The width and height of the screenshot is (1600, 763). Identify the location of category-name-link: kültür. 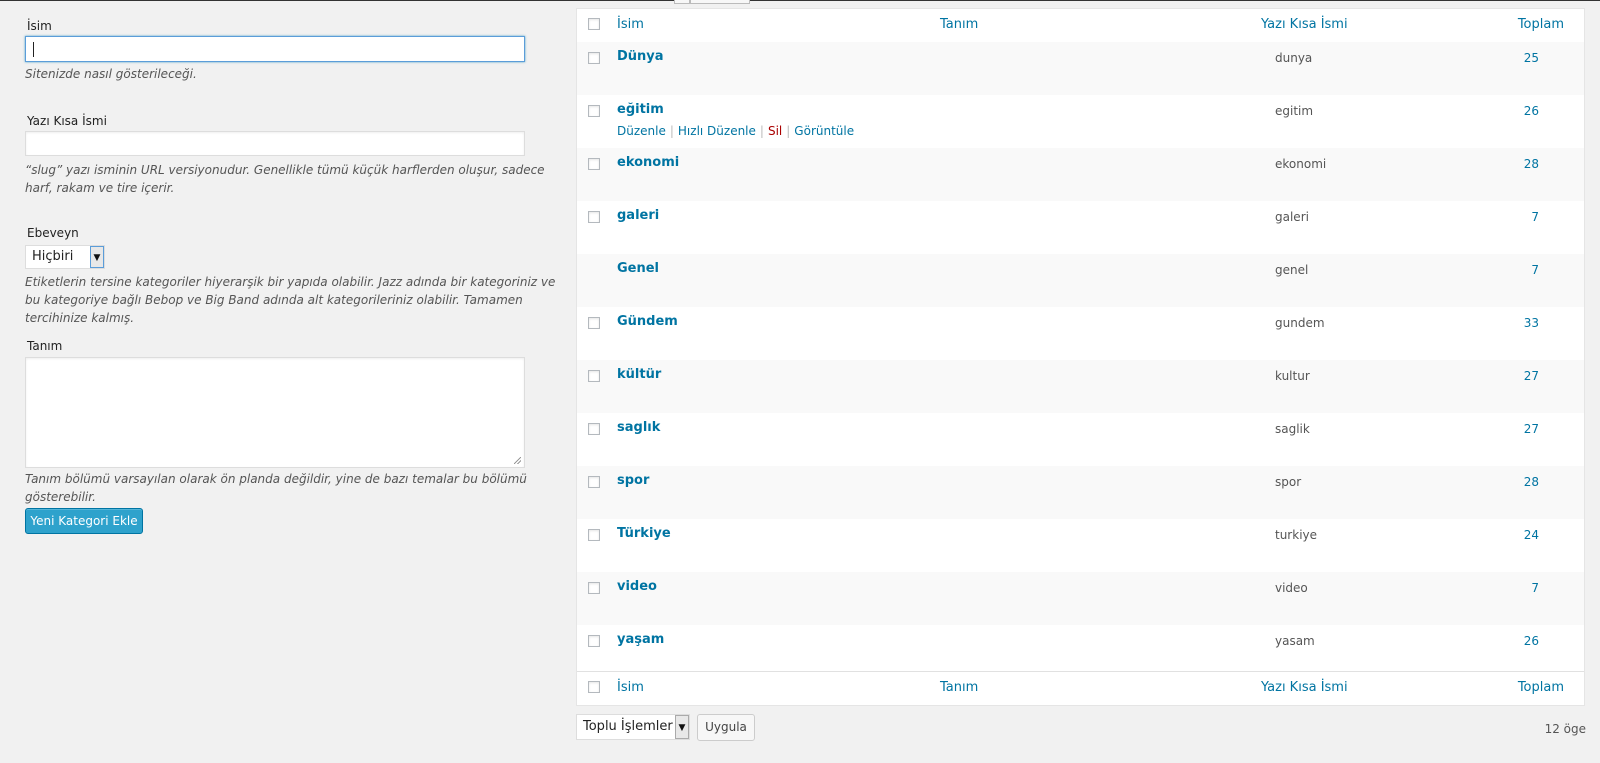
(639, 374).